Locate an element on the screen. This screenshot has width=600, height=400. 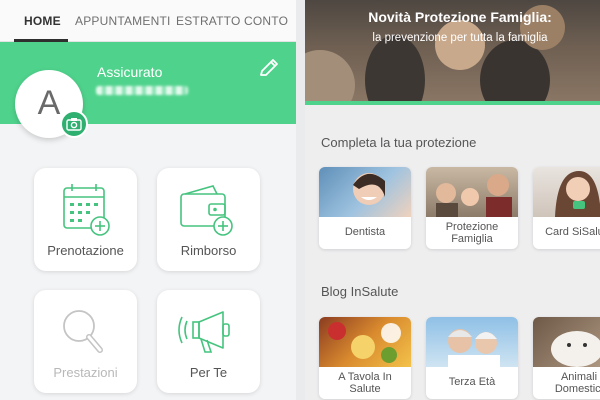
tab-appuntamenti: APPUNTAMENTI is located at coordinates (123, 21).